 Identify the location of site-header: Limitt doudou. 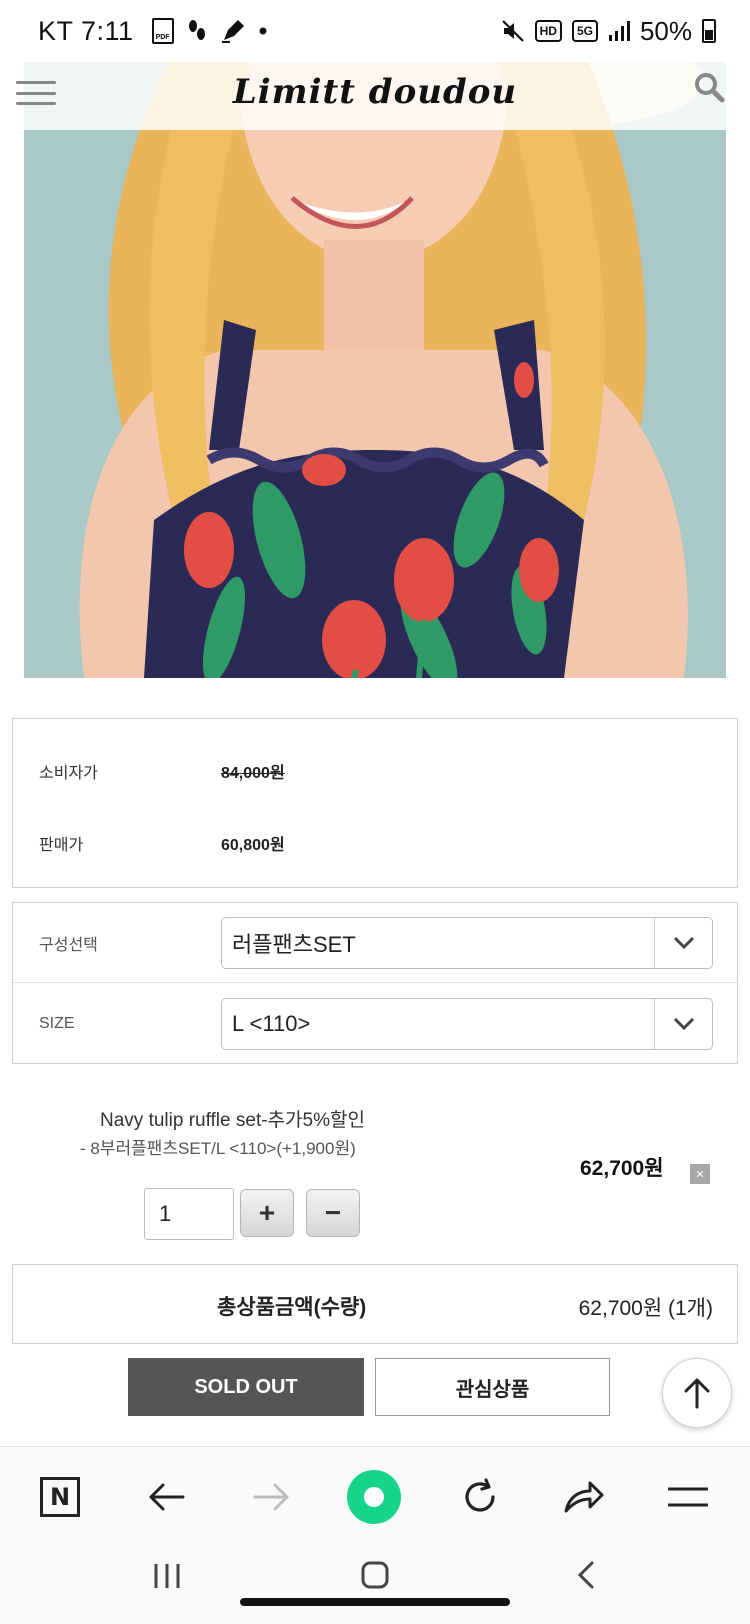
(375, 90).